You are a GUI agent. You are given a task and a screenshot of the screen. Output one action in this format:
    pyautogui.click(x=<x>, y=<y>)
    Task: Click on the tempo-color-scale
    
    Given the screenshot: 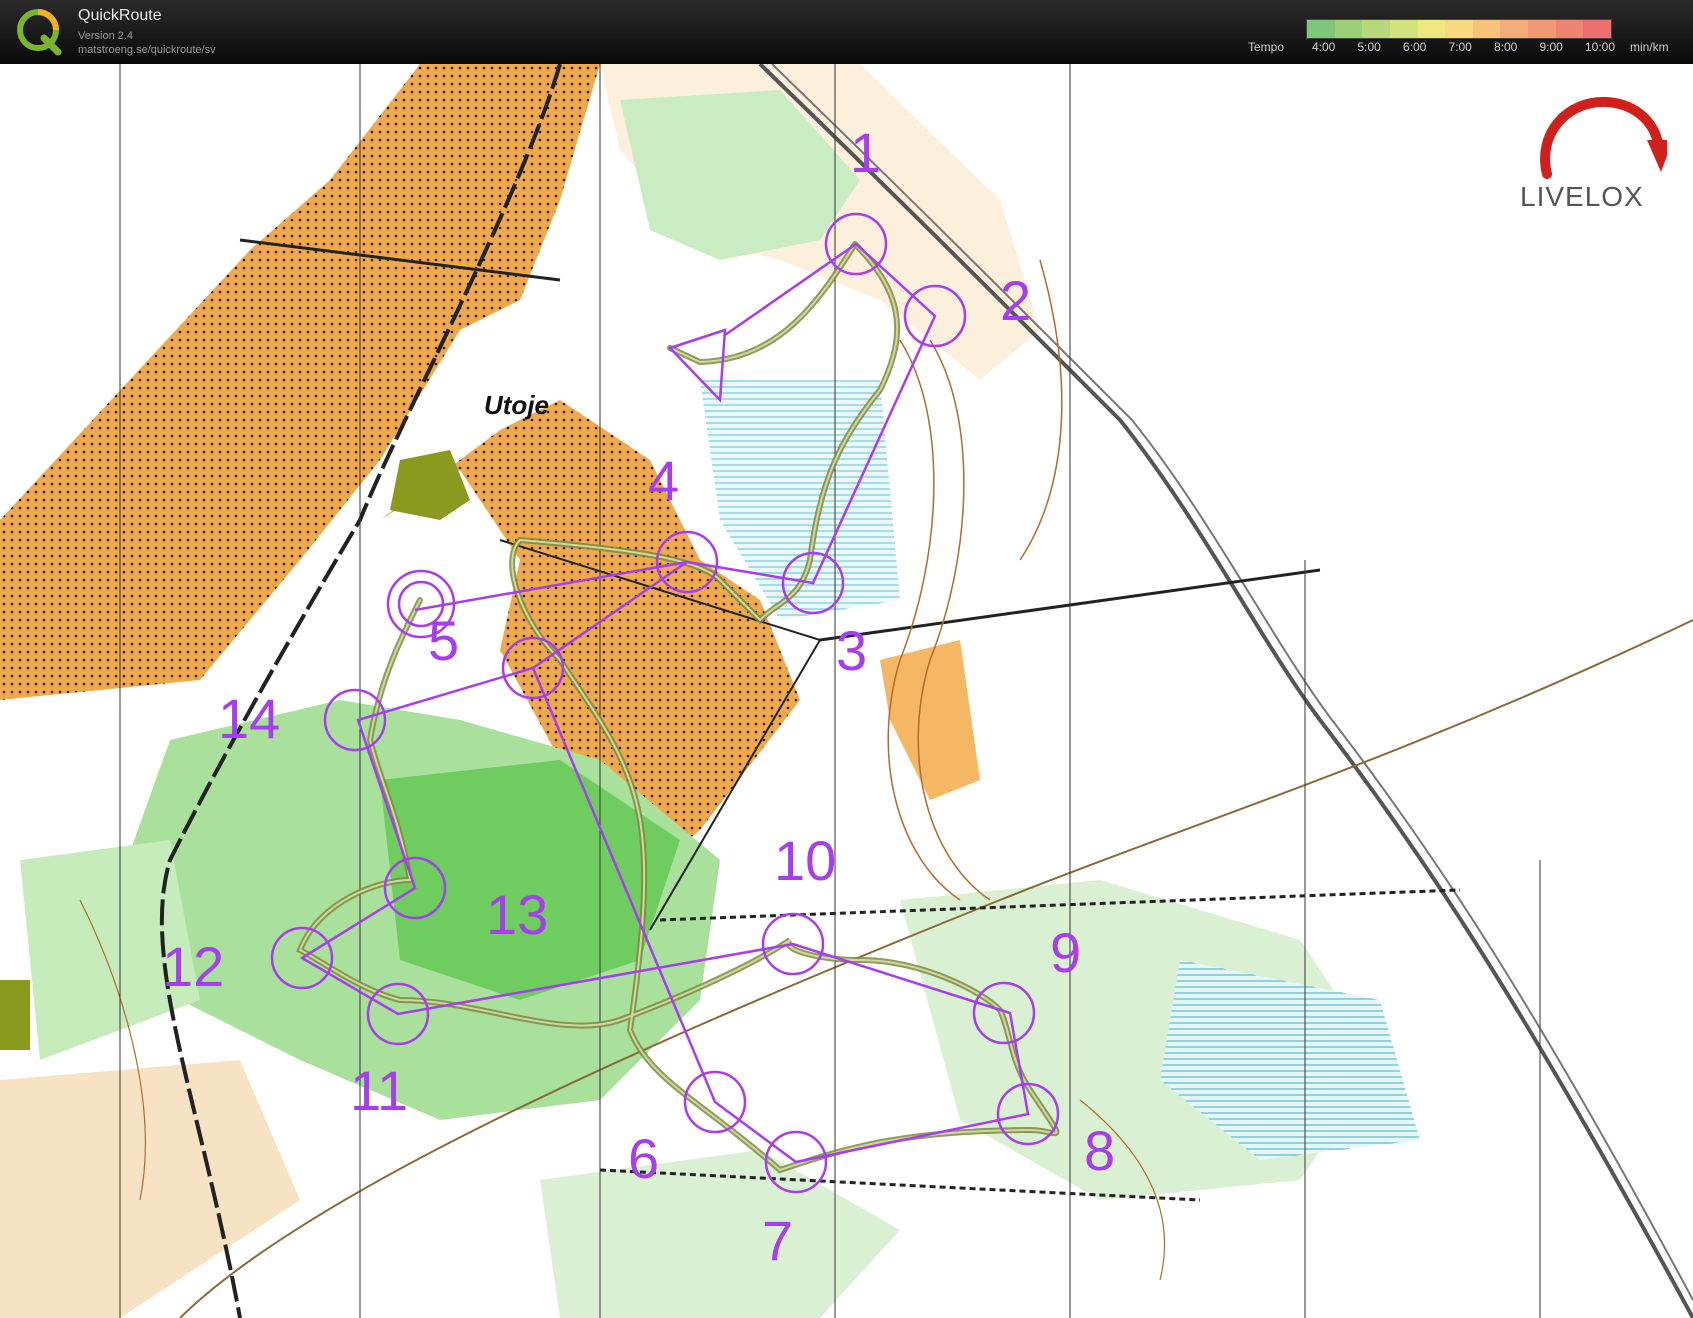 What is the action you would take?
    pyautogui.click(x=1459, y=29)
    